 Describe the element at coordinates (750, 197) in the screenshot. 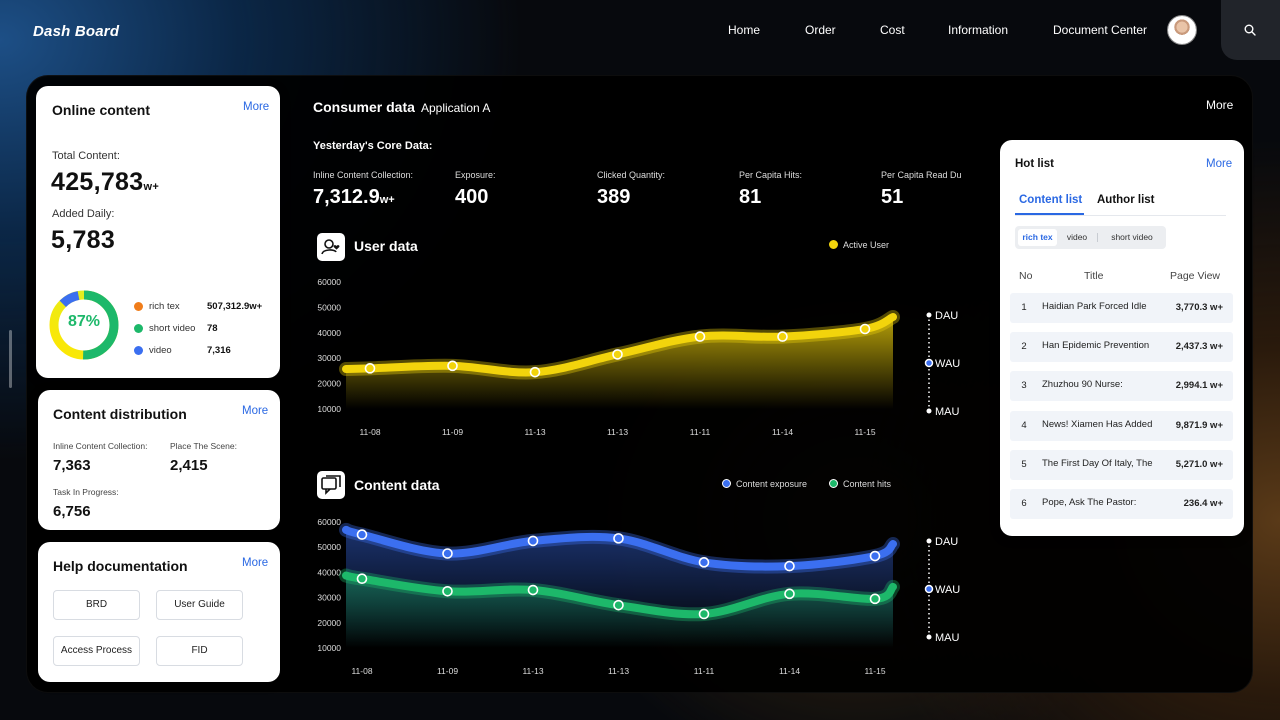

I see `metric-per-capita-hits-value: 81` at that location.